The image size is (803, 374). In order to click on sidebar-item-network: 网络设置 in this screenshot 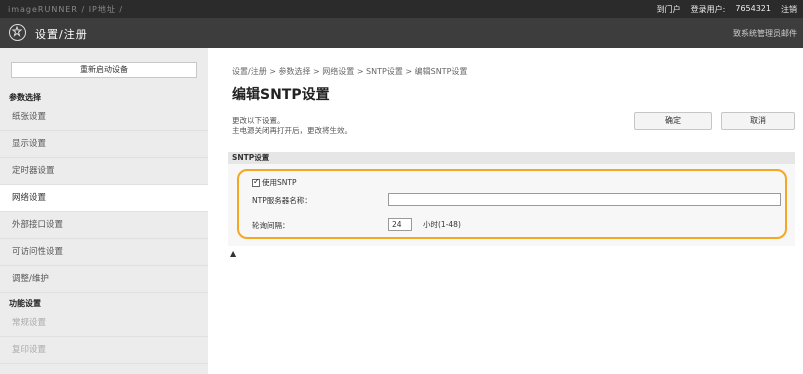, I will do `click(104, 198)`.